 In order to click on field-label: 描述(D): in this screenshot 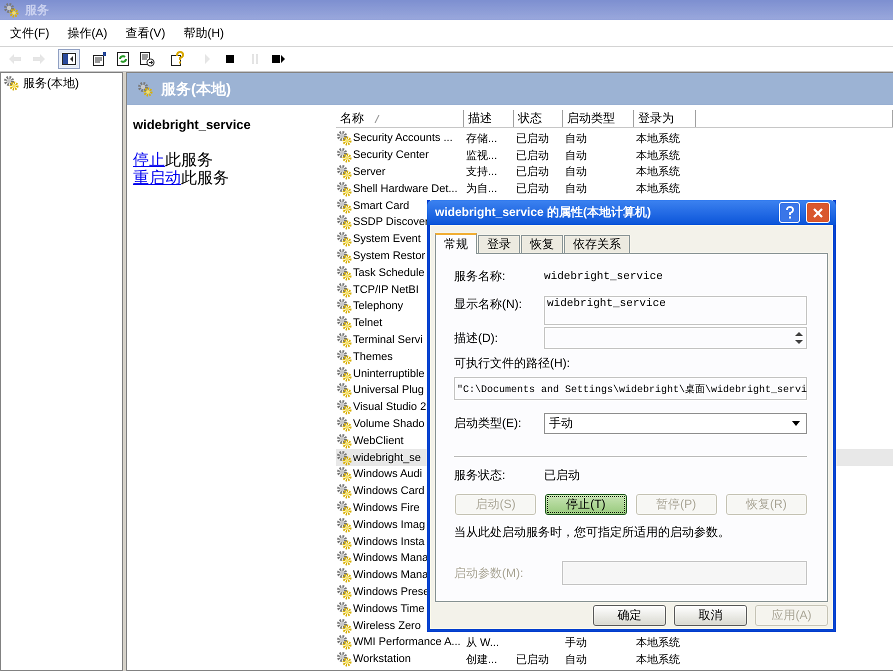, I will do `click(476, 338)`.